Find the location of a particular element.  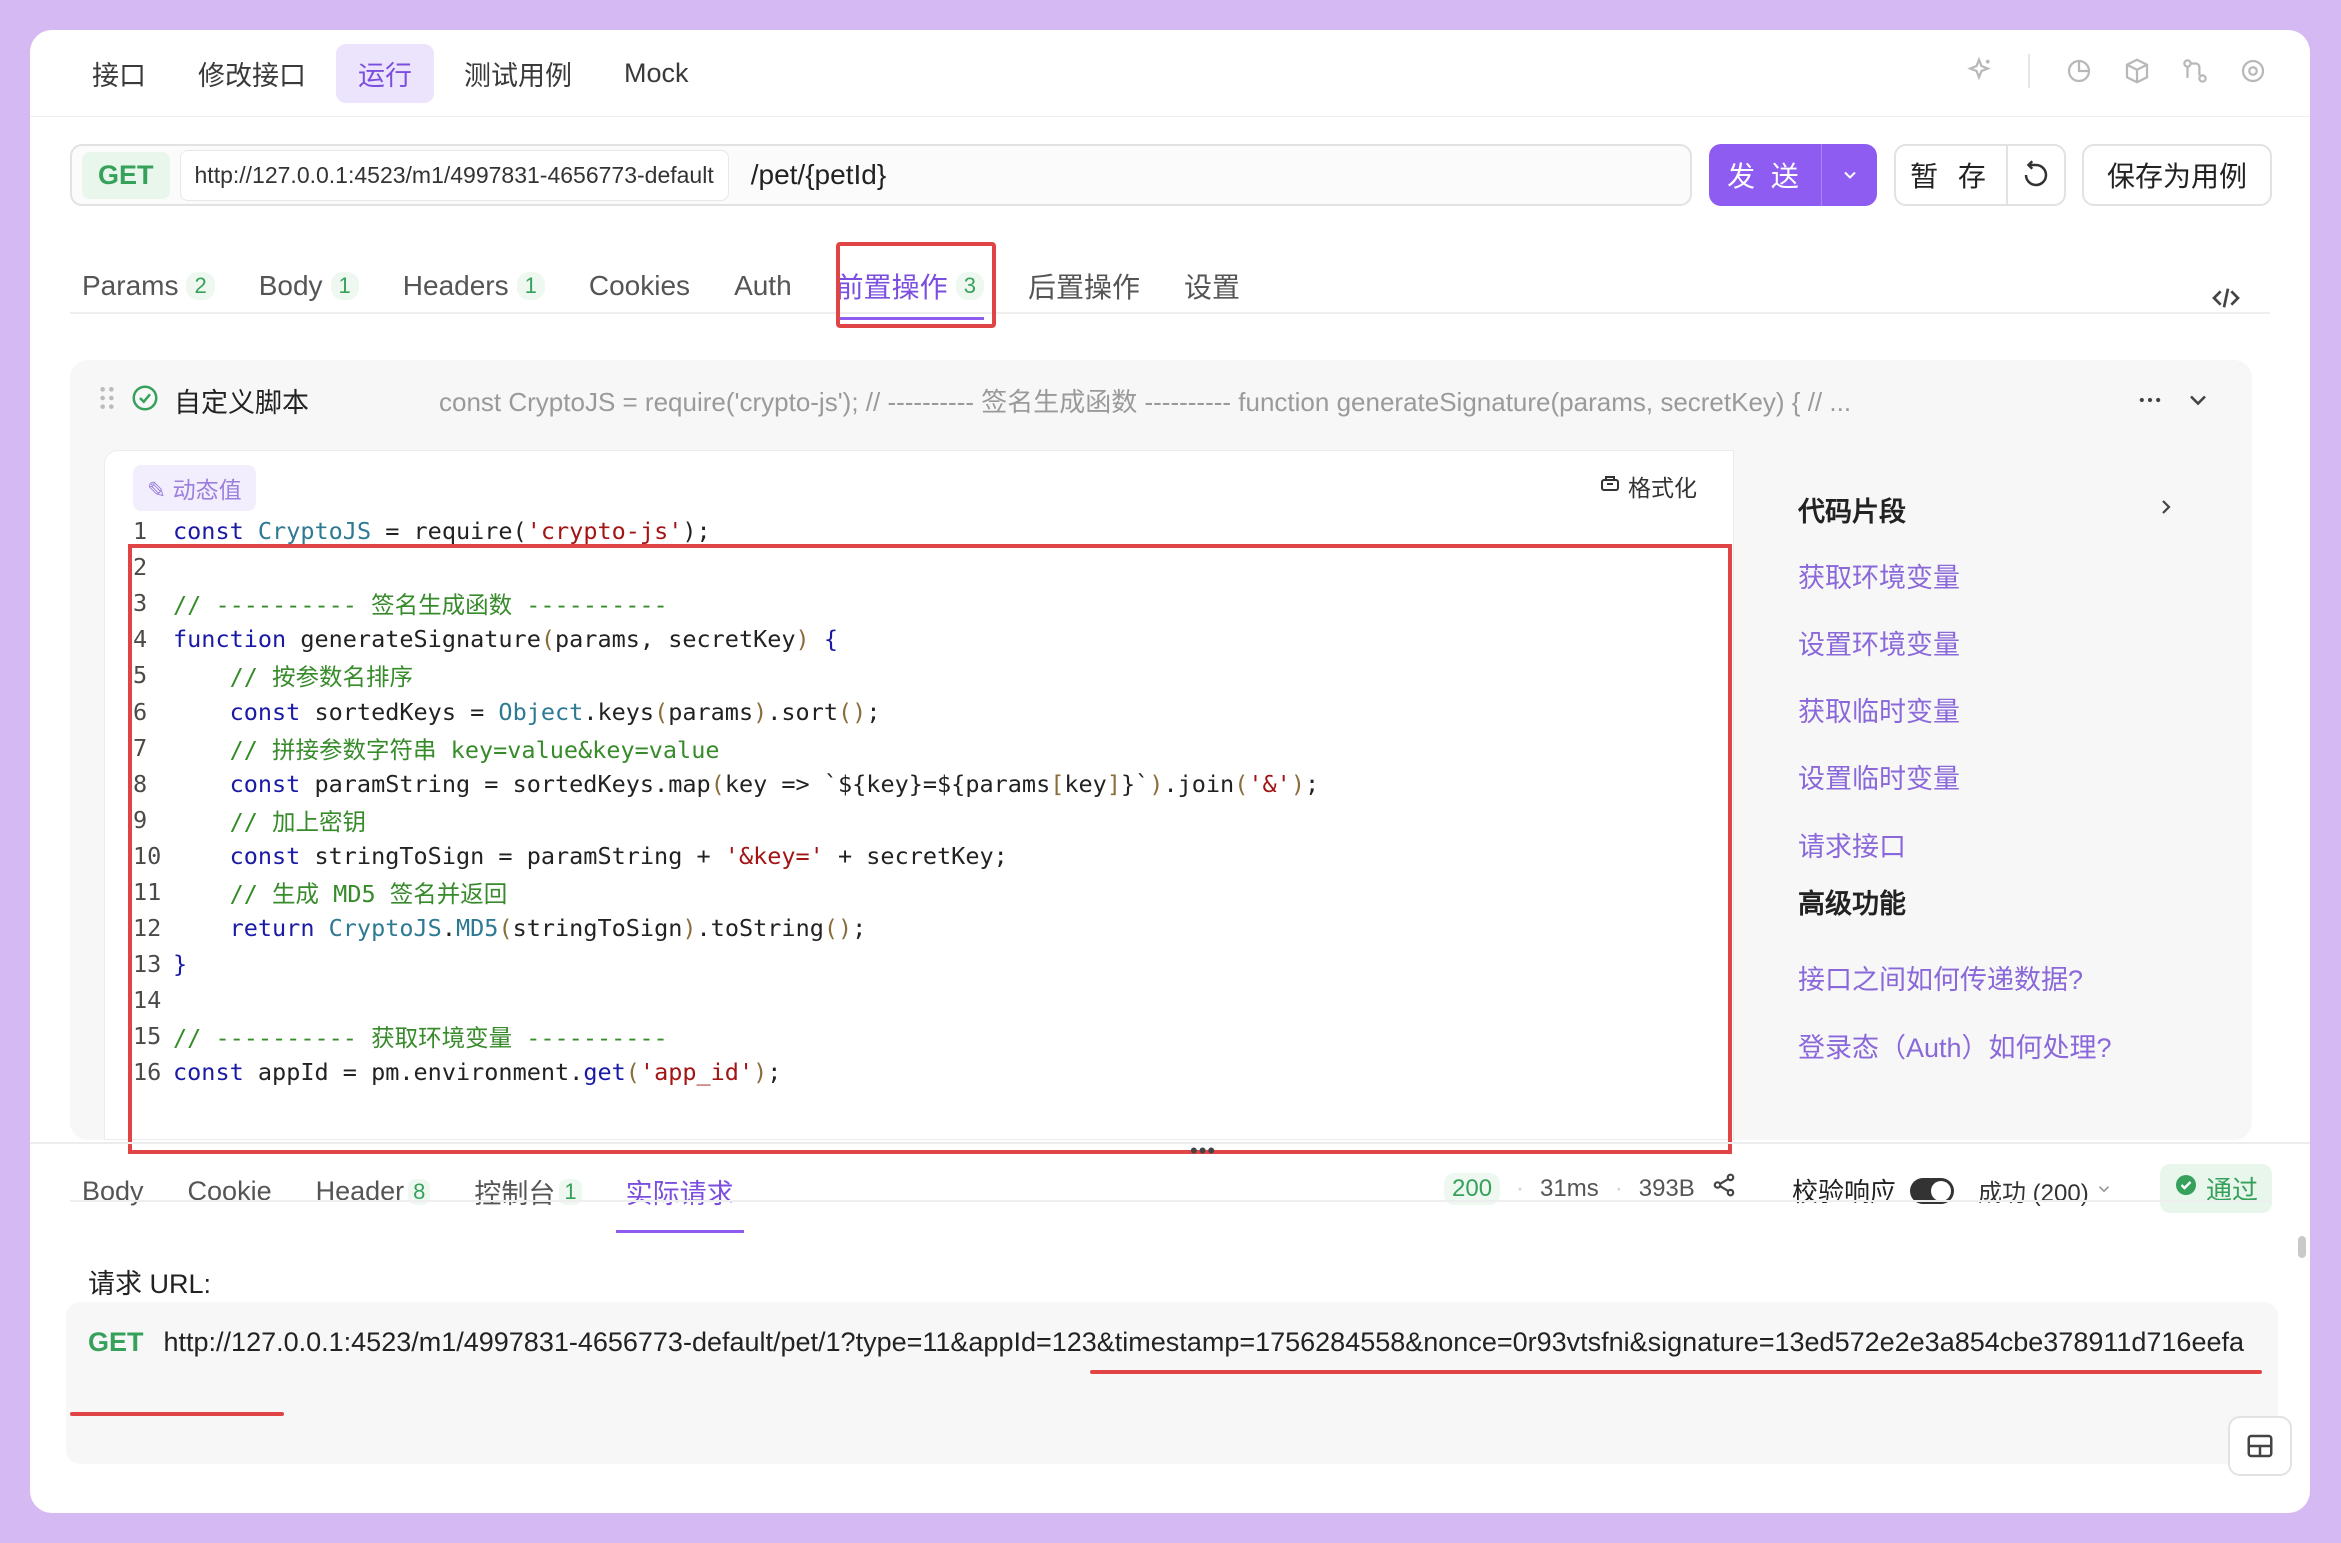

tab-response-cookie: Cookie is located at coordinates (230, 1191).